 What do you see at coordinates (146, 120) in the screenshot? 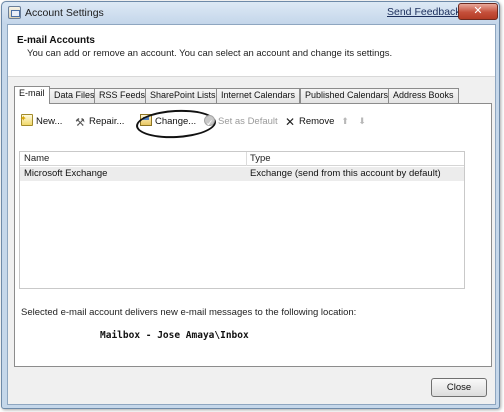
I see `change-icon` at bounding box center [146, 120].